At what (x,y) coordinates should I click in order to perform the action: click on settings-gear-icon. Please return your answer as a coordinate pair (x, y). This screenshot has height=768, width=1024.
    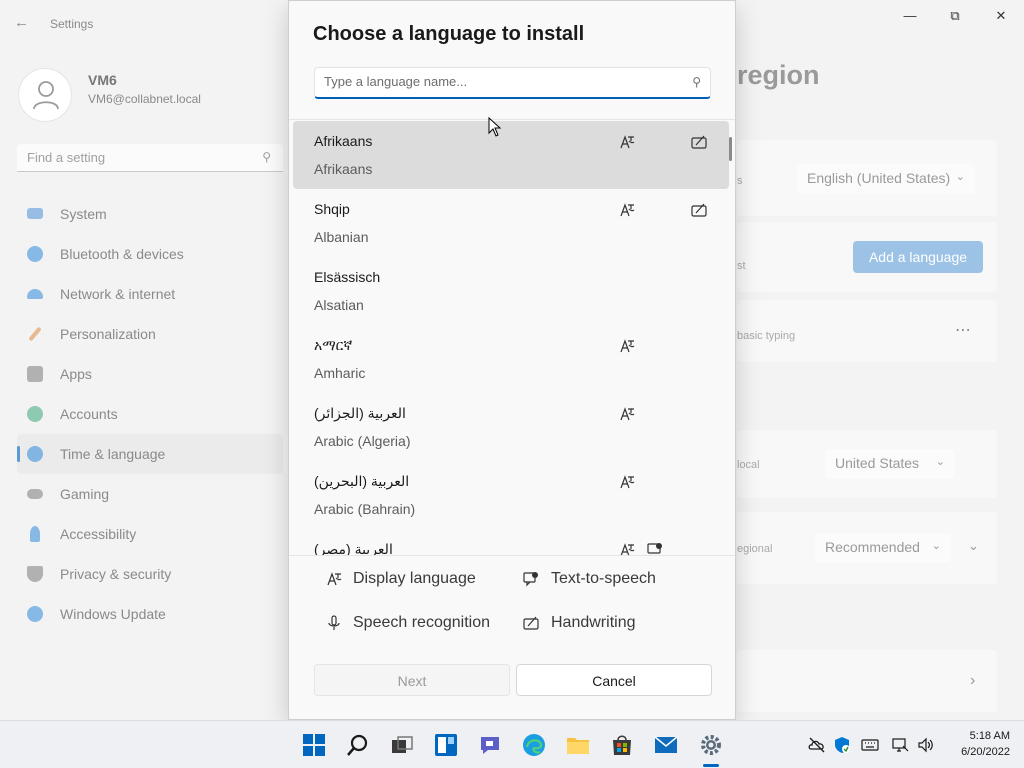
    Looking at the image, I should click on (711, 745).